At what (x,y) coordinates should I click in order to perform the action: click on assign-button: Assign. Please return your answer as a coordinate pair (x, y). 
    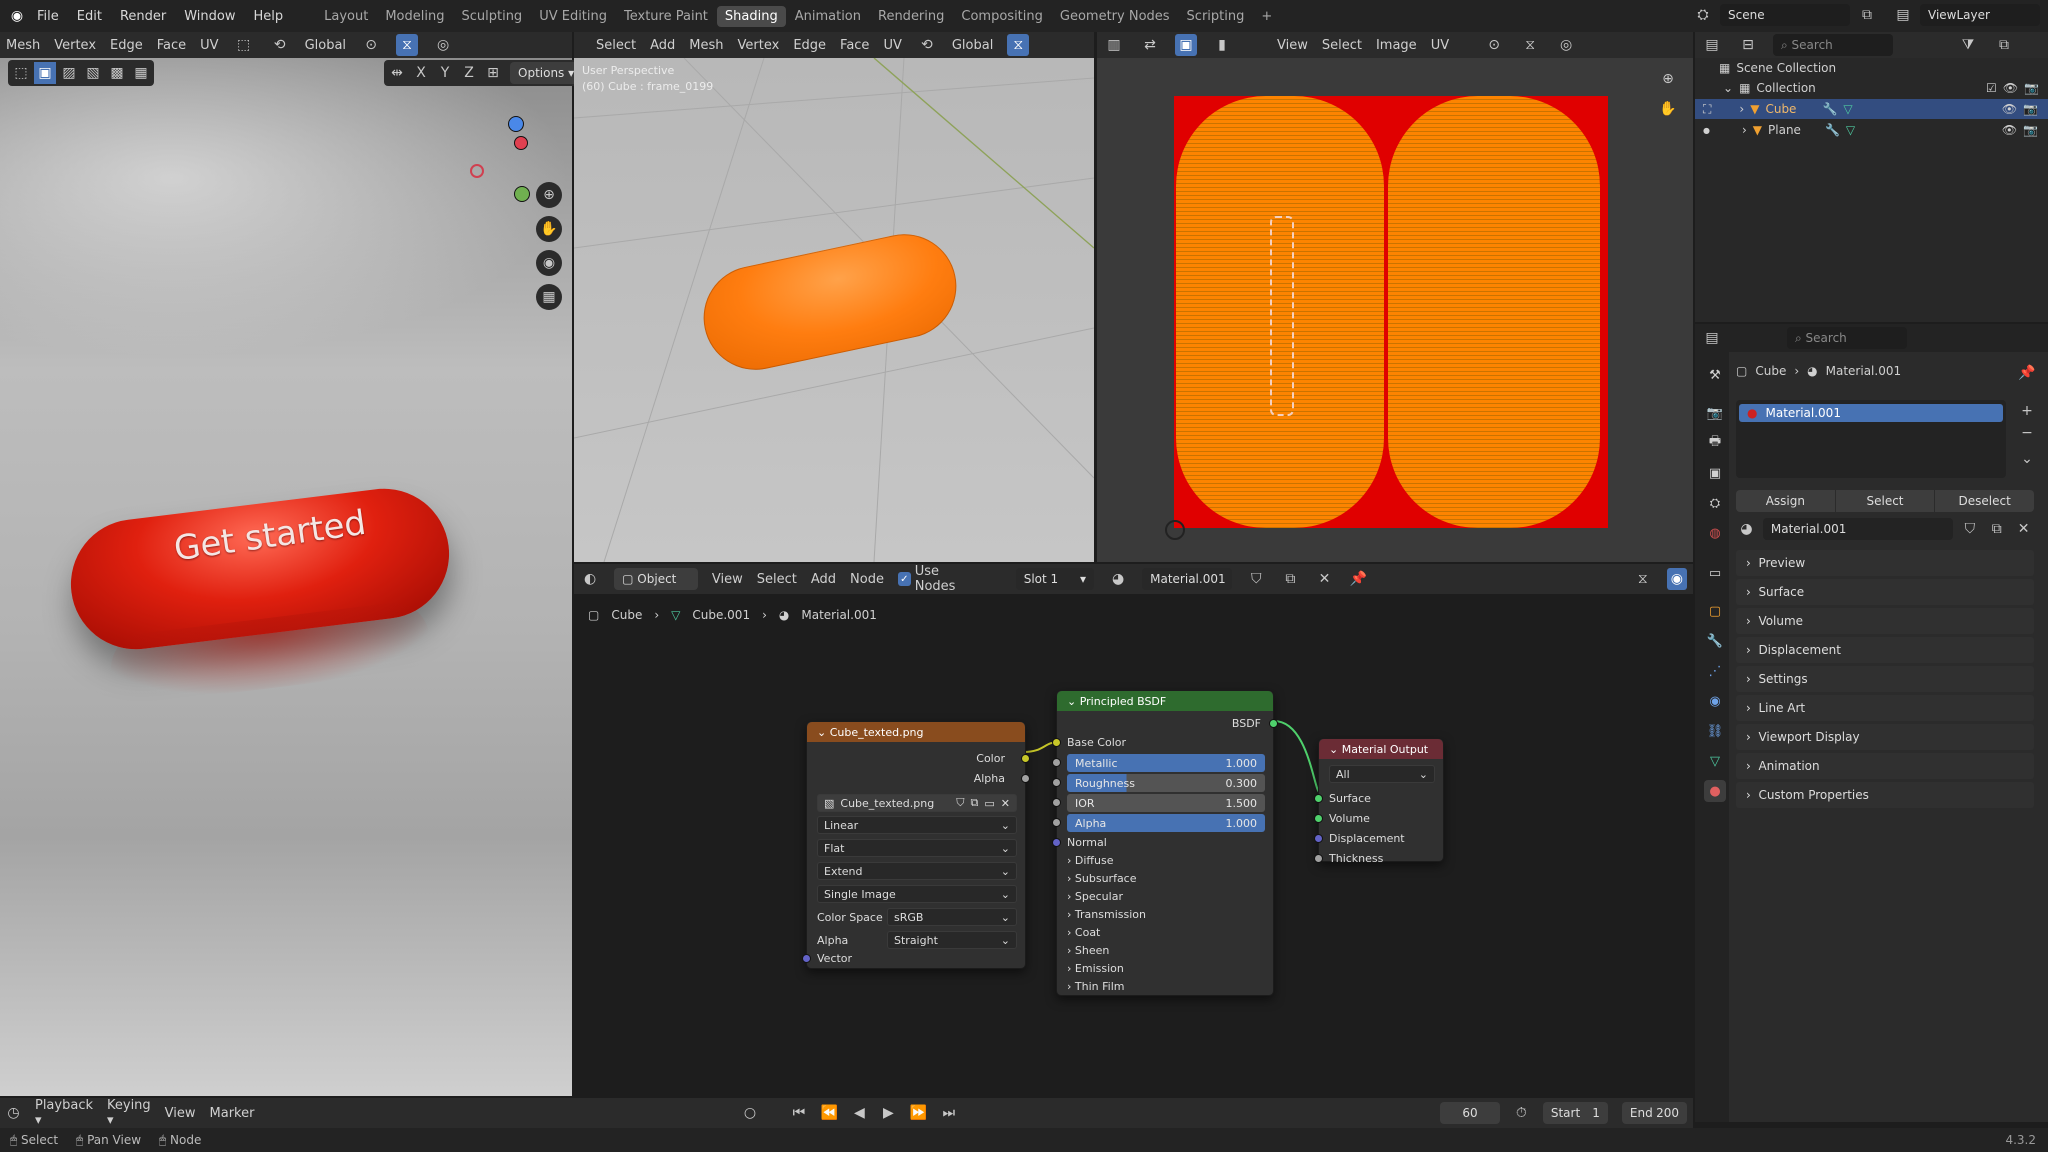
    Looking at the image, I should click on (1785, 501).